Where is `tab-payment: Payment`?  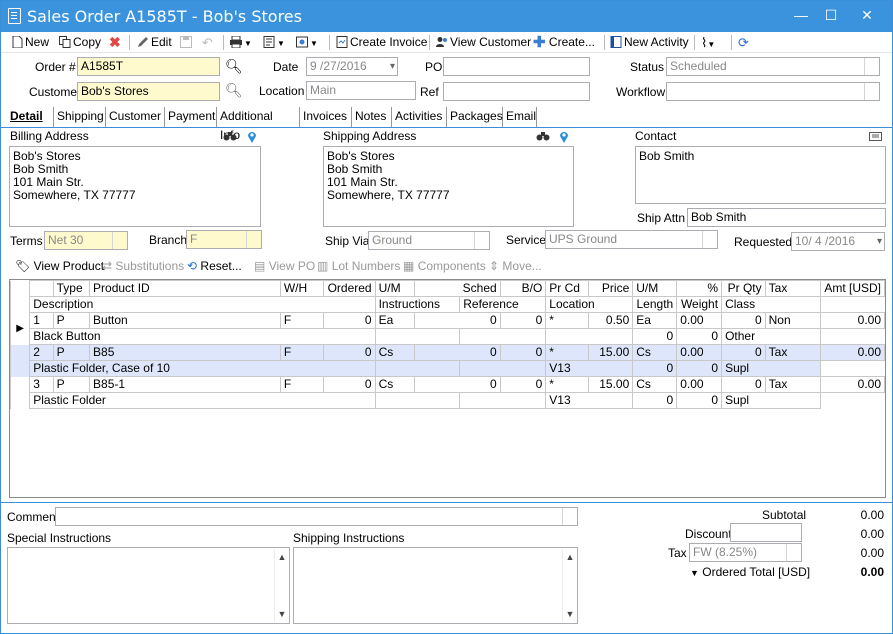
tab-payment: Payment is located at coordinates (191, 117).